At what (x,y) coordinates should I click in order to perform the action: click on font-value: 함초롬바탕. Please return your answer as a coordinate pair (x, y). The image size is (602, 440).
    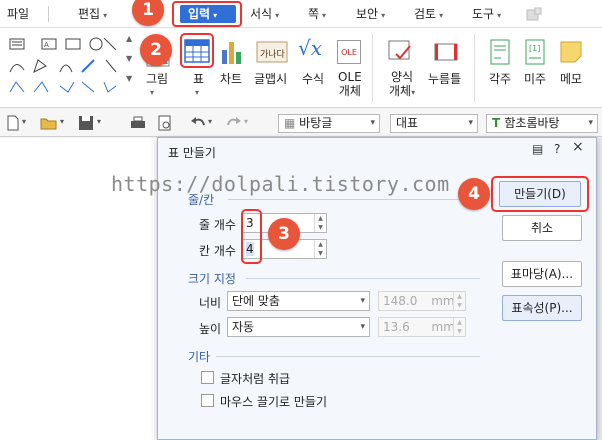
    Looking at the image, I should click on (532, 123).